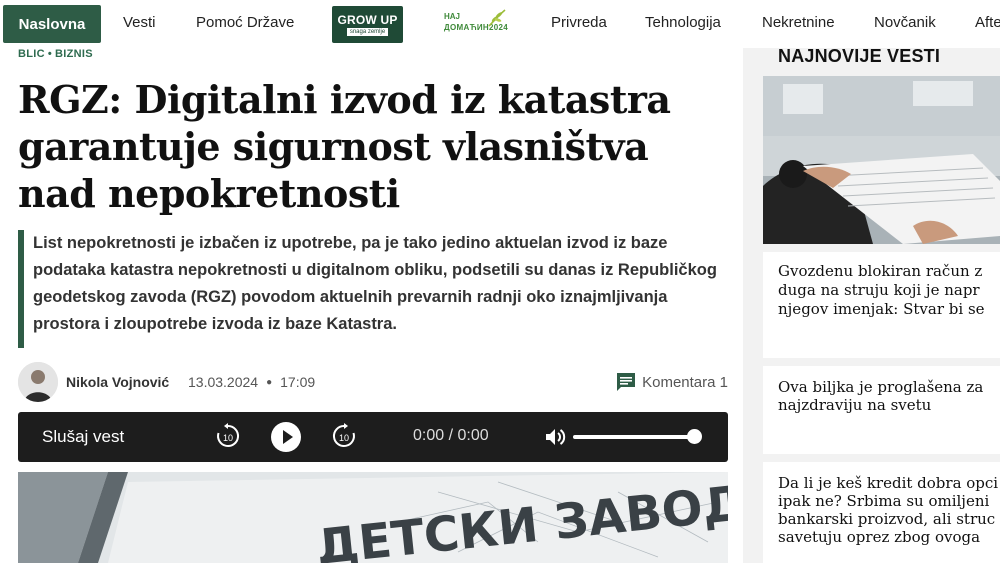  I want to click on nav-link-nekretnine: Nekretnine, so click(798, 22).